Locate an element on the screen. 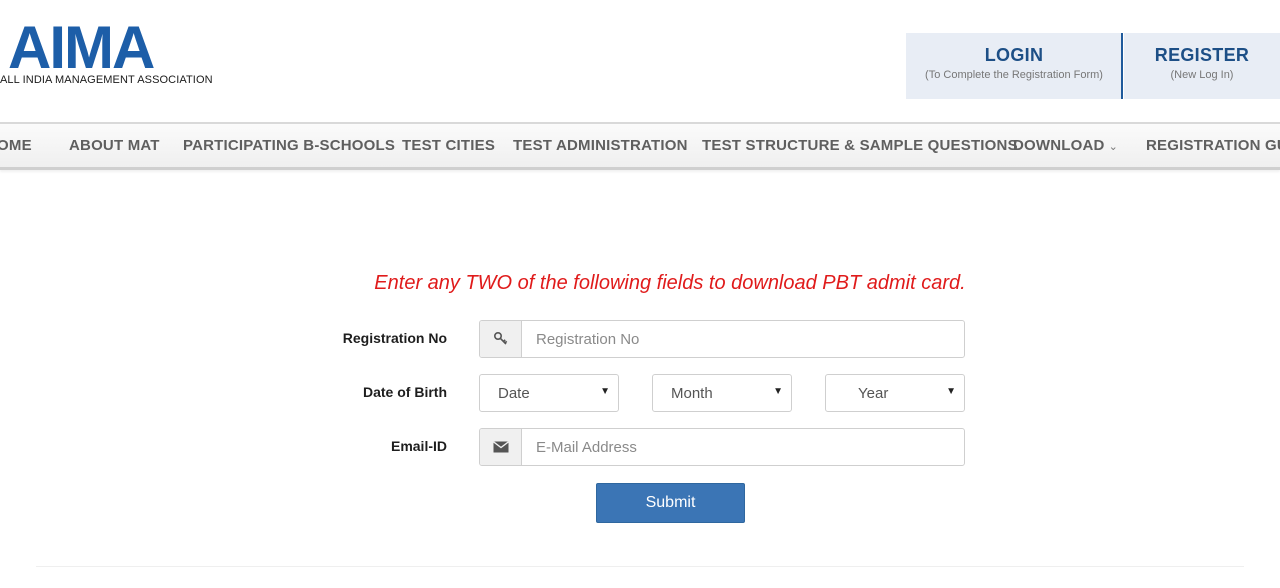  dob-month-value: Month is located at coordinates (692, 393).